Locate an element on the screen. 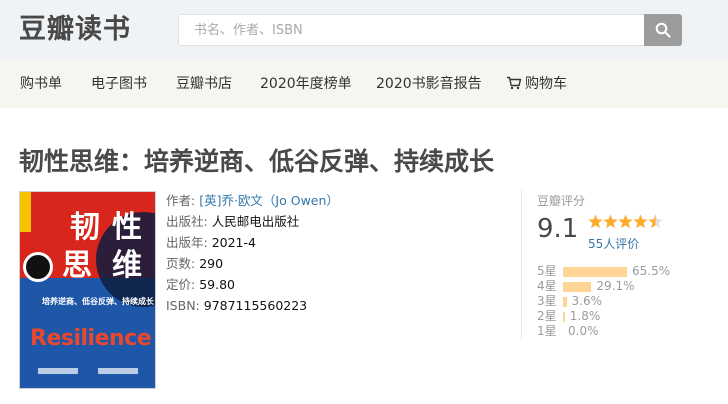 The width and height of the screenshot is (728, 404). top-header: 豆瓣读书 is located at coordinates (364, 30).